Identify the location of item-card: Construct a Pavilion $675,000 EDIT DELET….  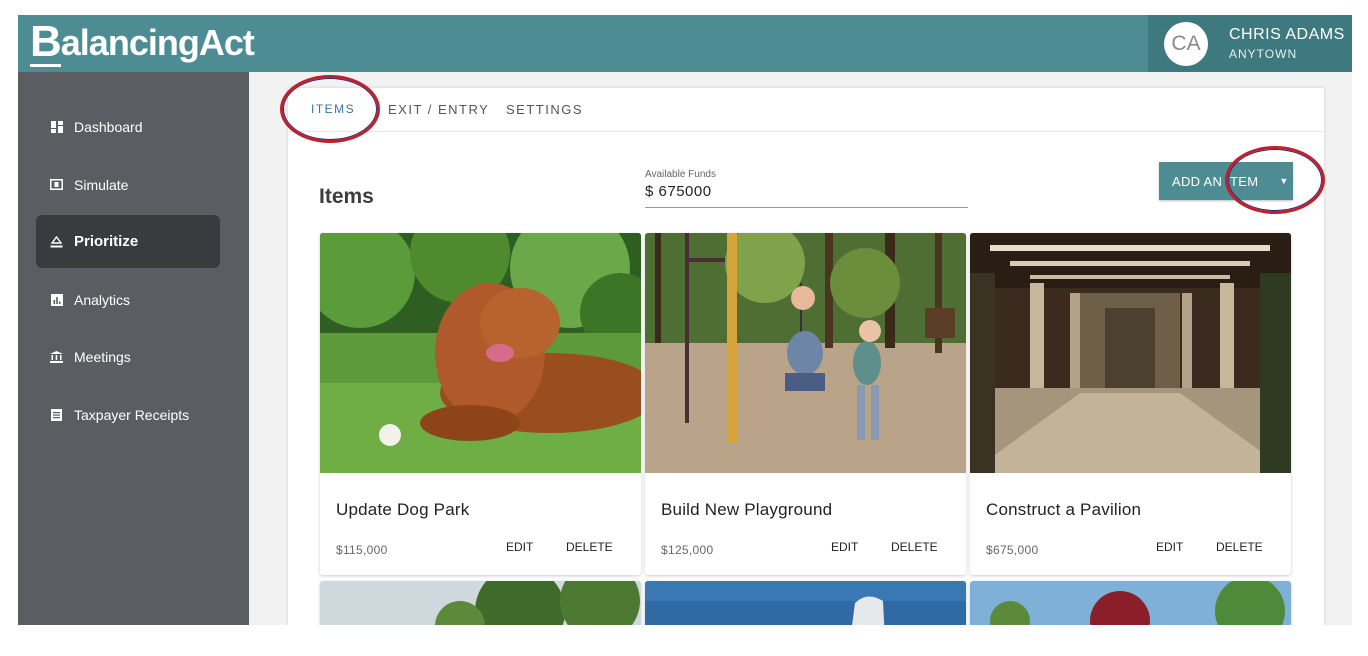
(1130, 404).